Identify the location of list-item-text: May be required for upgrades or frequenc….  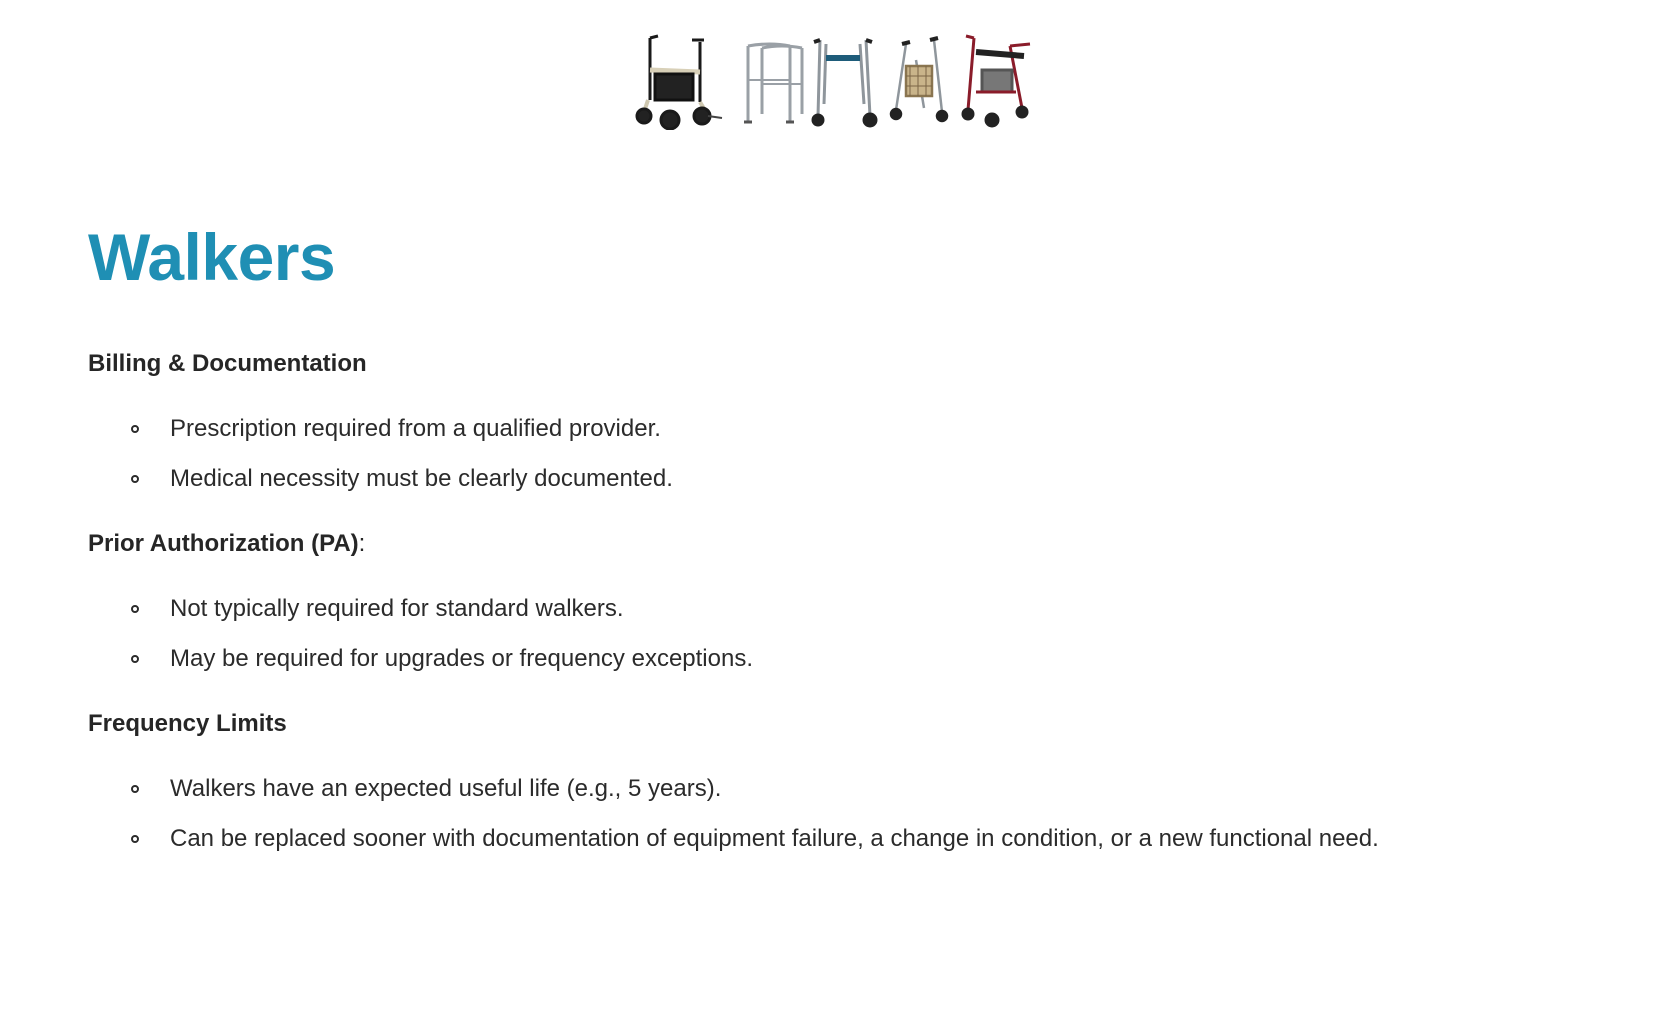
(461, 658).